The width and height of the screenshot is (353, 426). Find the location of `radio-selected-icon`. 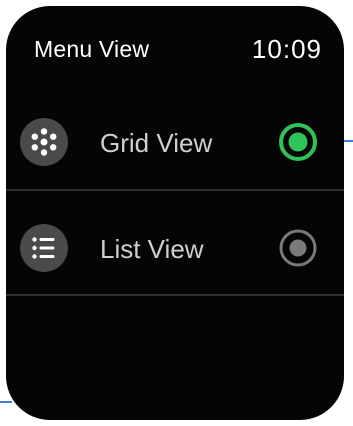

radio-selected-icon is located at coordinates (298, 142).